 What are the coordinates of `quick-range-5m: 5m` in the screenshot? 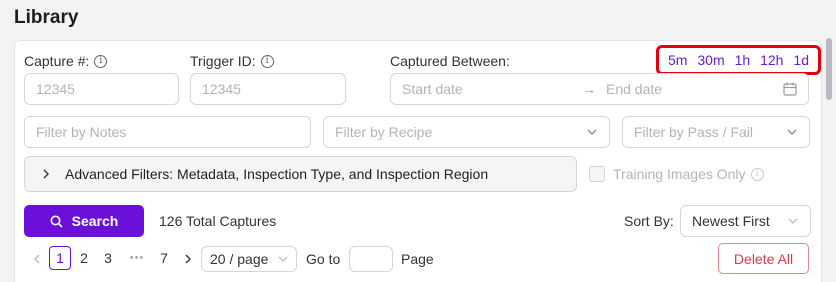 It's located at (677, 60).